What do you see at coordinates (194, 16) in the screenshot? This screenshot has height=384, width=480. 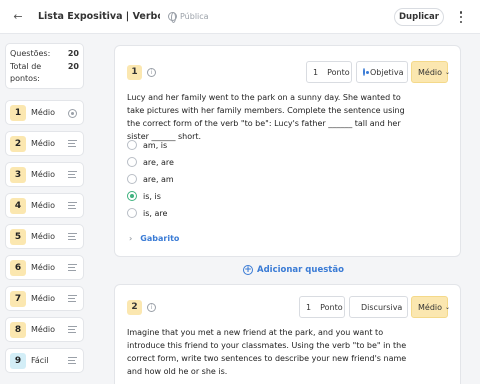 I see `visibility-label: Pública` at bounding box center [194, 16].